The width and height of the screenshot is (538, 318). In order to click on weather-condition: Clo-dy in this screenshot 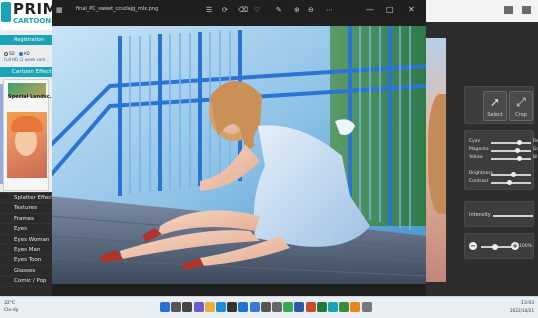, I will do `click(11, 310)`.